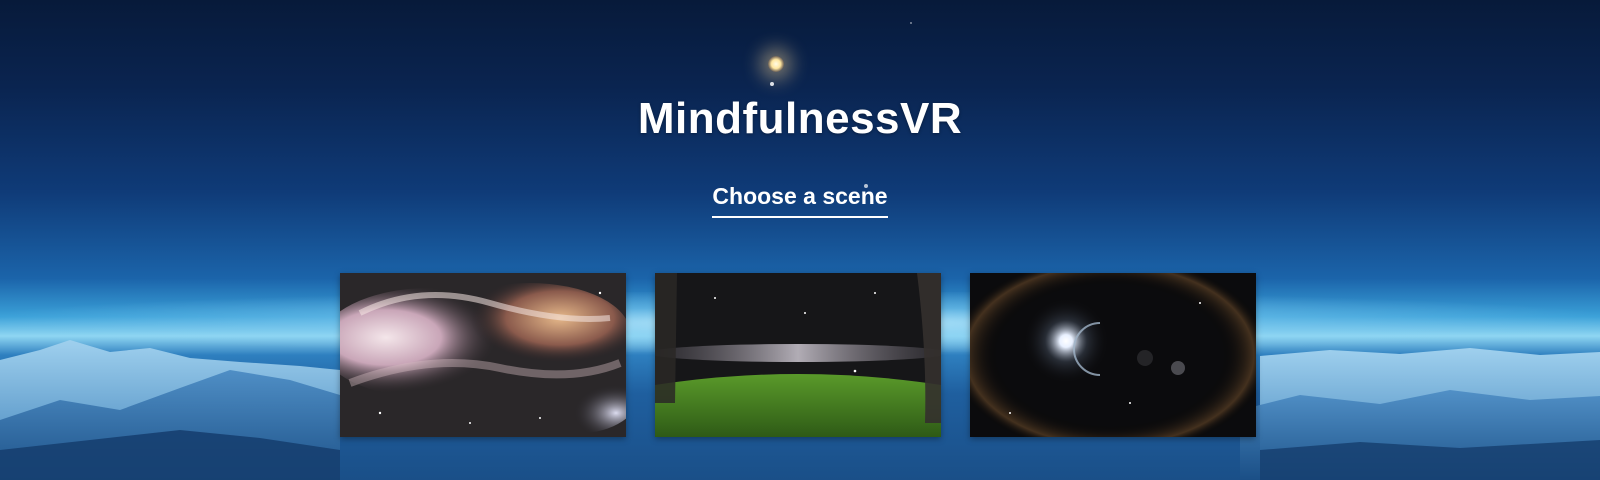  I want to click on scene-thumbnail-space-planet, so click(1113, 355).